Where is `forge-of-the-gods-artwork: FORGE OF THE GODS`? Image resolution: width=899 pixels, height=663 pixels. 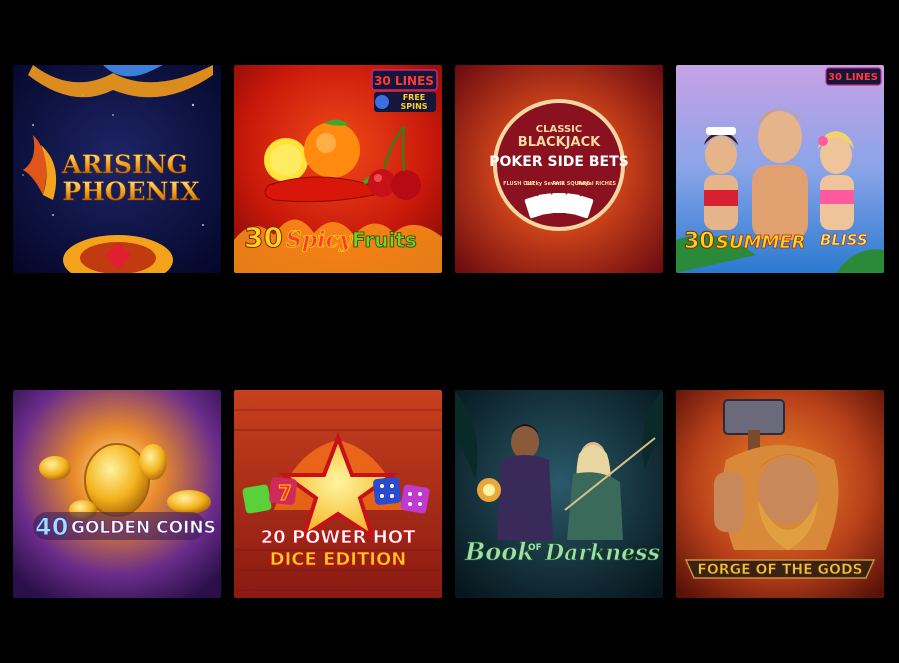 forge-of-the-gods-artwork: FORGE OF THE GODS is located at coordinates (780, 494).